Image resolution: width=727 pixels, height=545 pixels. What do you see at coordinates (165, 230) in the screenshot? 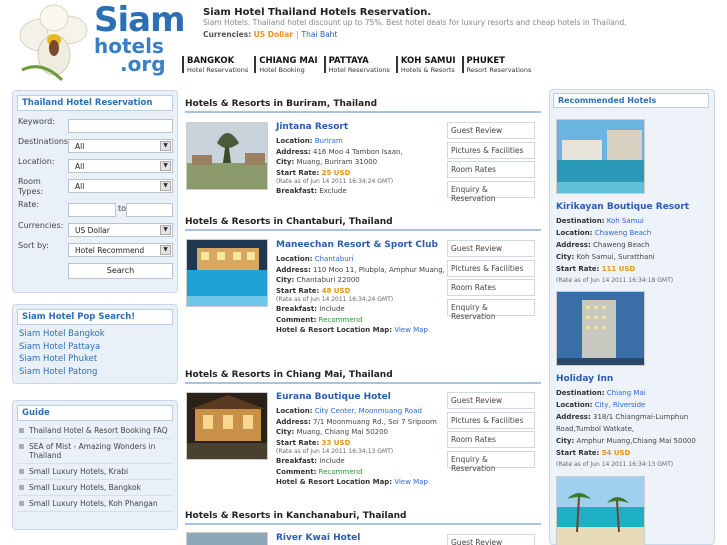
I see `chevron-down-icon: ▼` at bounding box center [165, 230].